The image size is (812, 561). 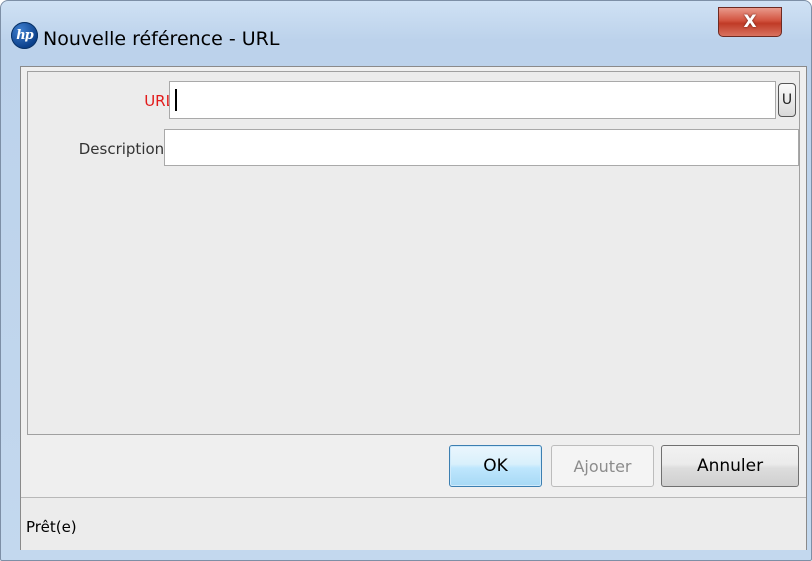 I want to click on close-button: X, so click(x=750, y=22).